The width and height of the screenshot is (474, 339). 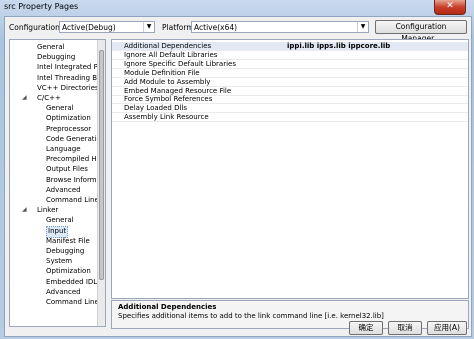 What do you see at coordinates (63, 149) in the screenshot?
I see `tree-item: Language` at bounding box center [63, 149].